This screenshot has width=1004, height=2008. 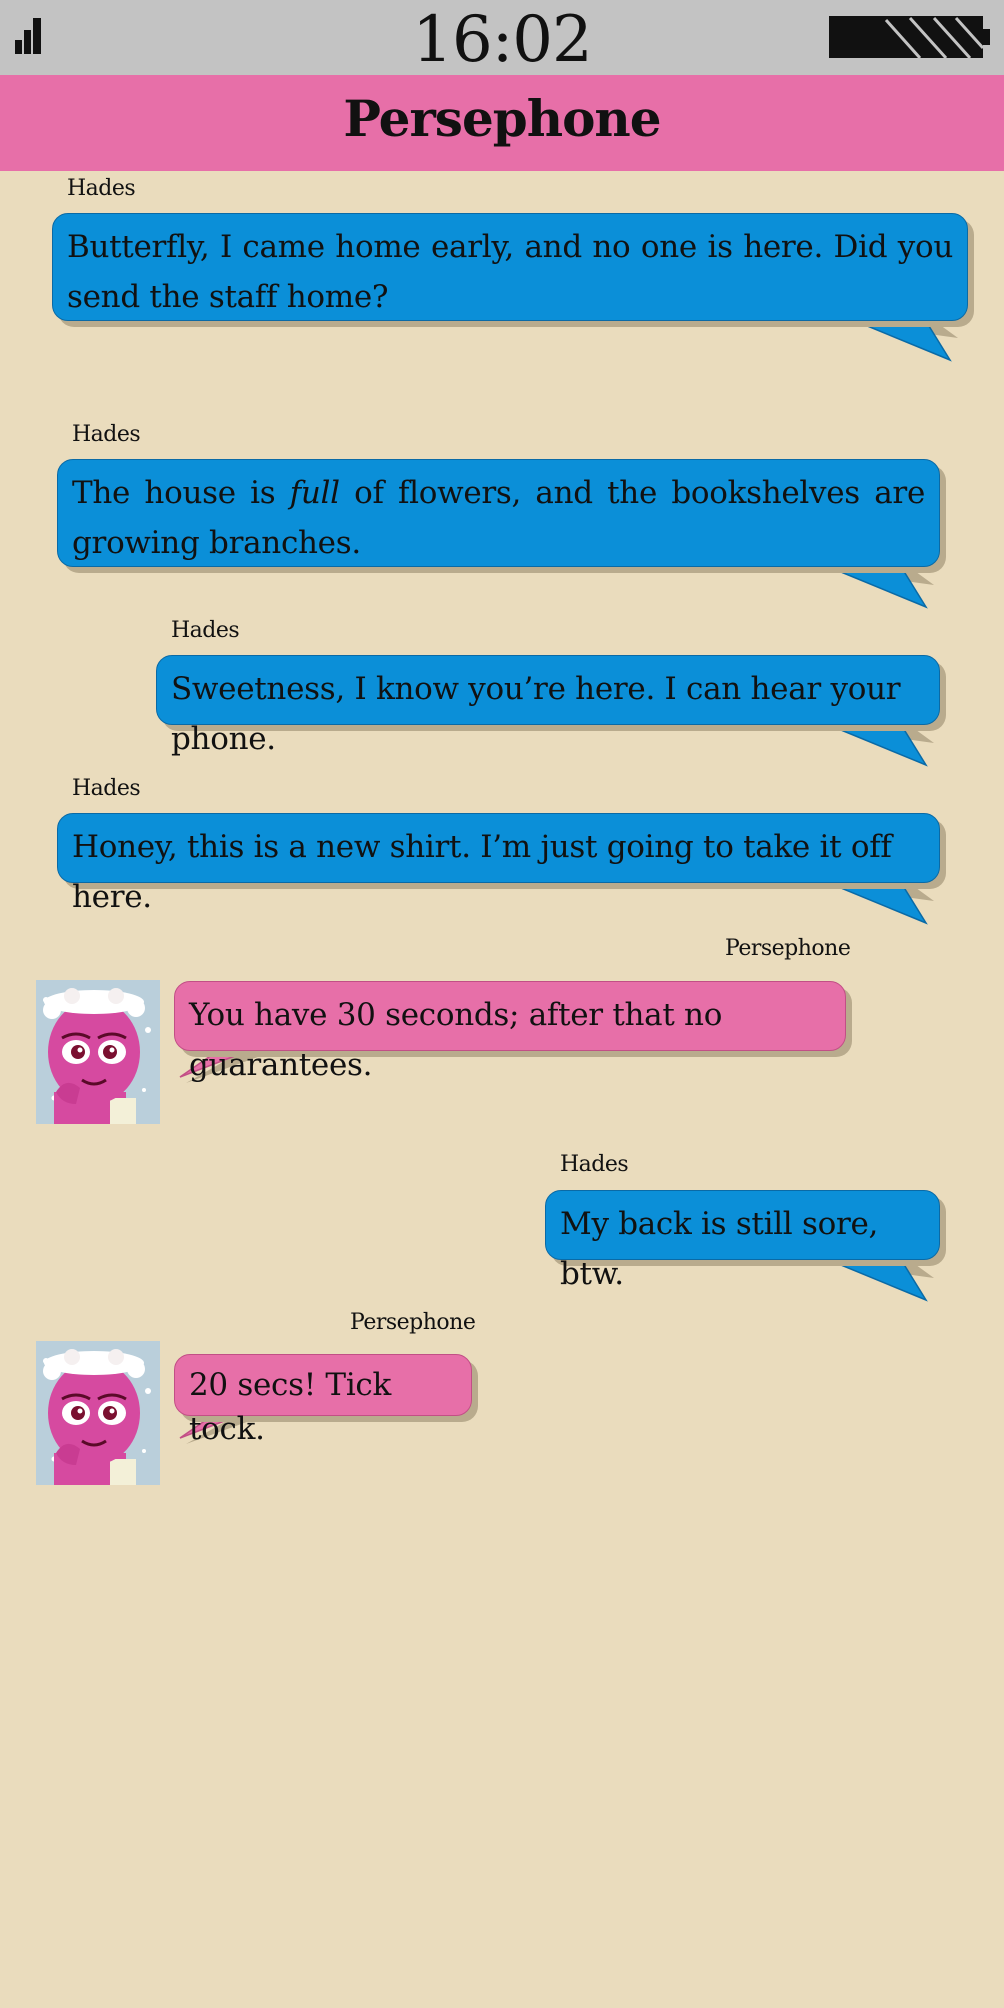 I want to click on status-bar: 16:02, so click(x=502, y=38).